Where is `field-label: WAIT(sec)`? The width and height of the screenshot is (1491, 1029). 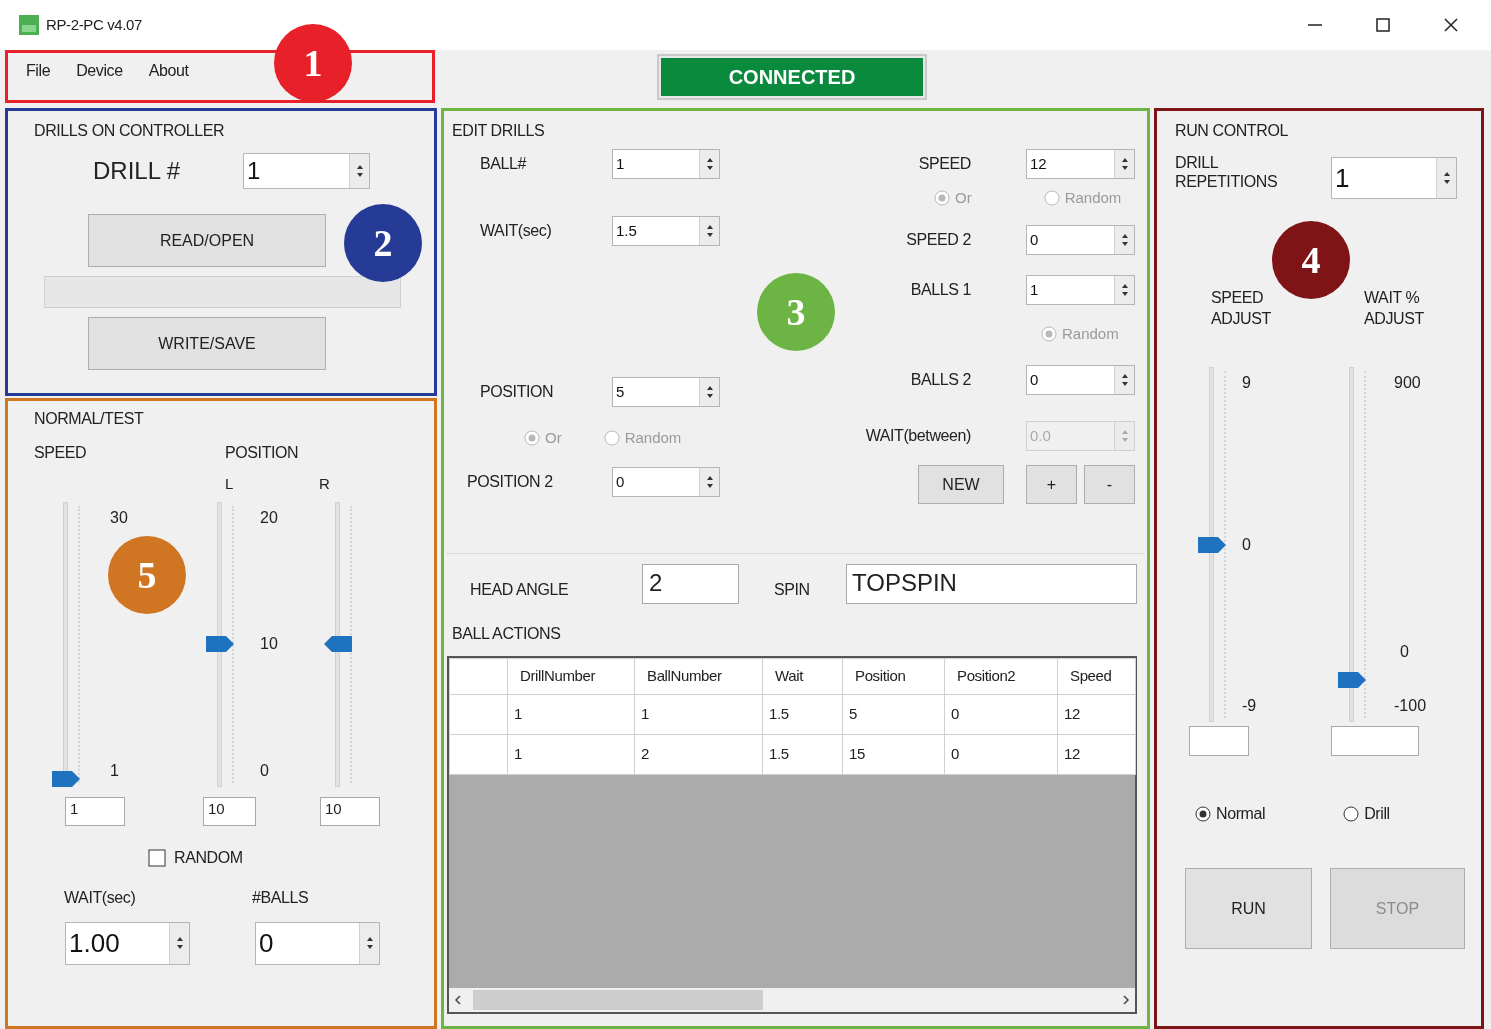
field-label: WAIT(sec) is located at coordinates (516, 231).